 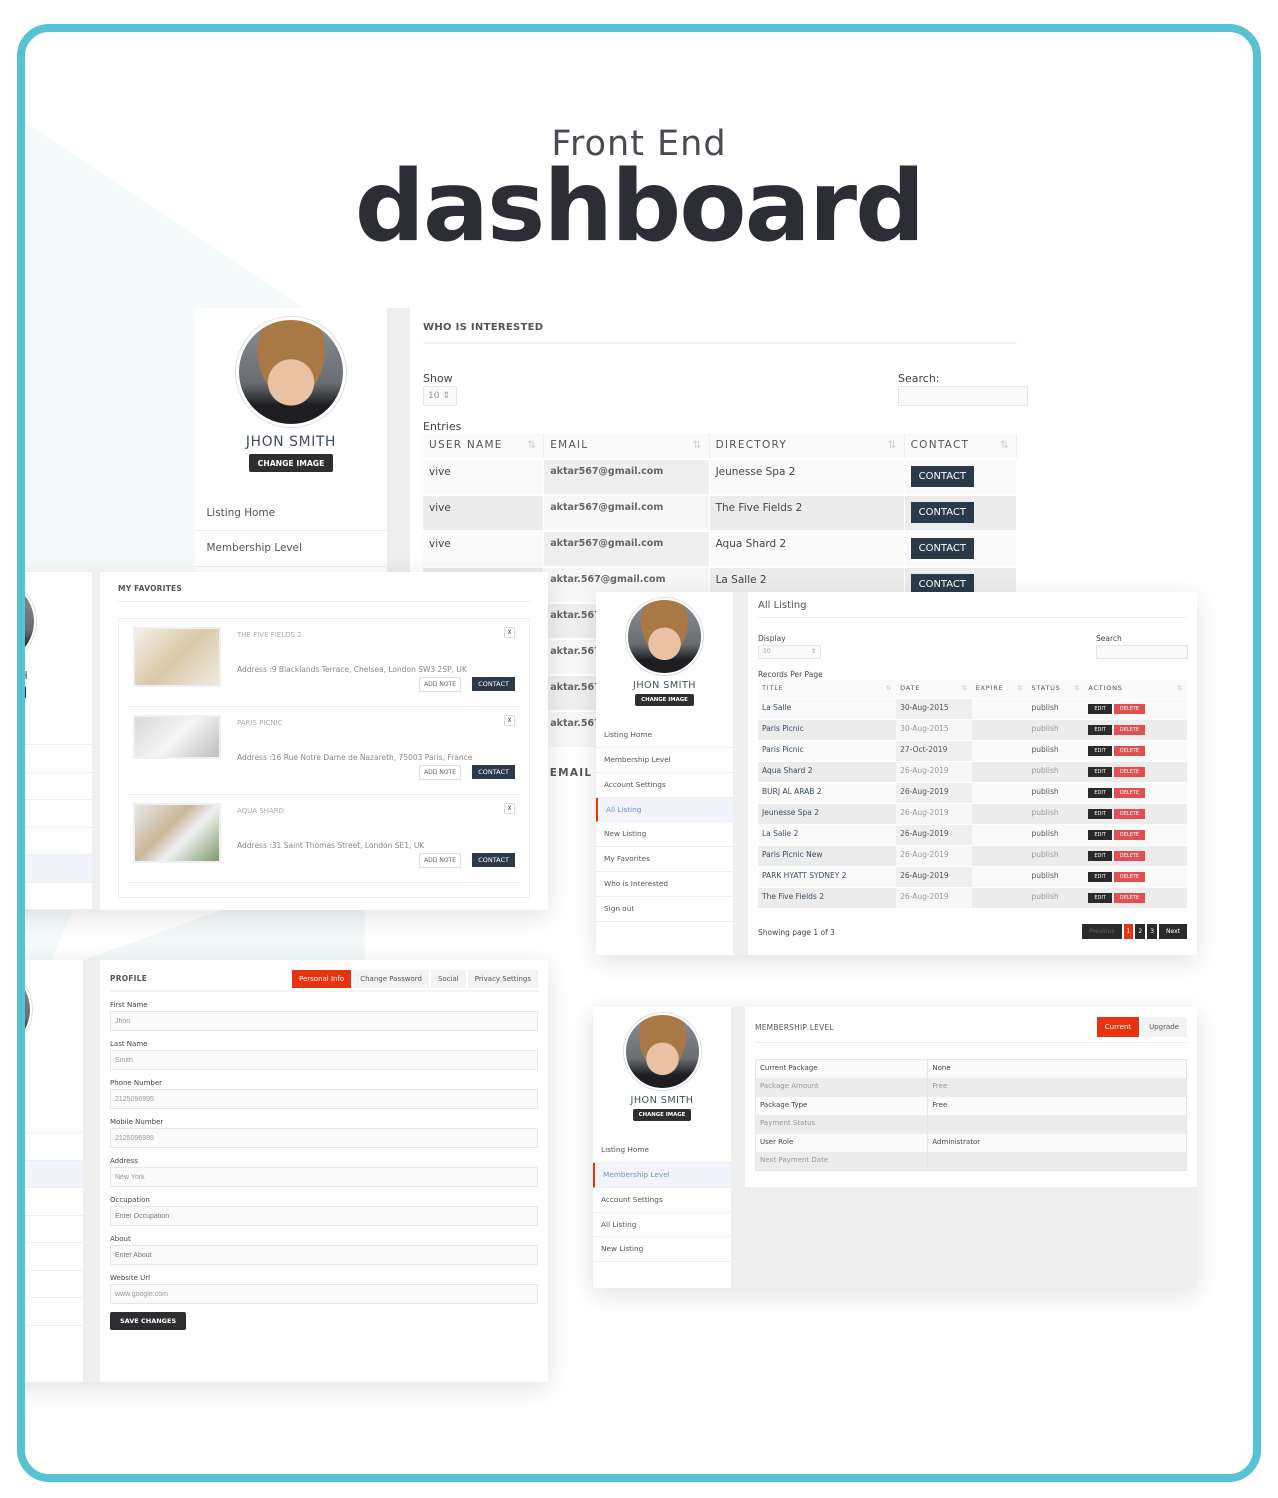 I want to click on membership-tab: Current, so click(x=1118, y=1027).